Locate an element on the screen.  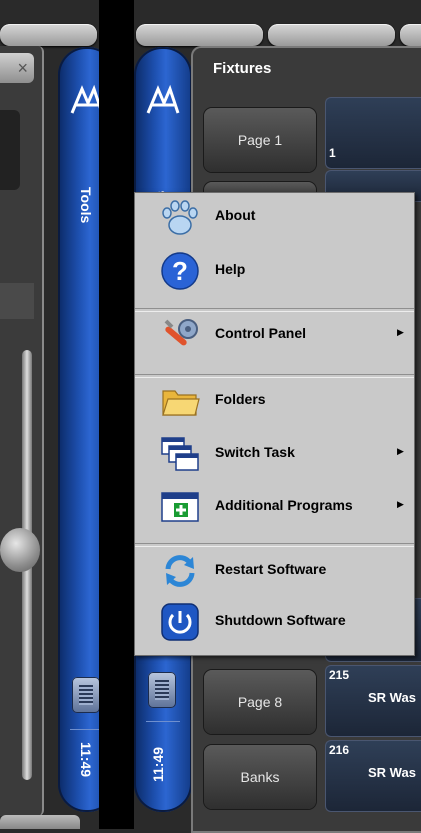
menu-item-label: Folders is located at coordinates (240, 399).